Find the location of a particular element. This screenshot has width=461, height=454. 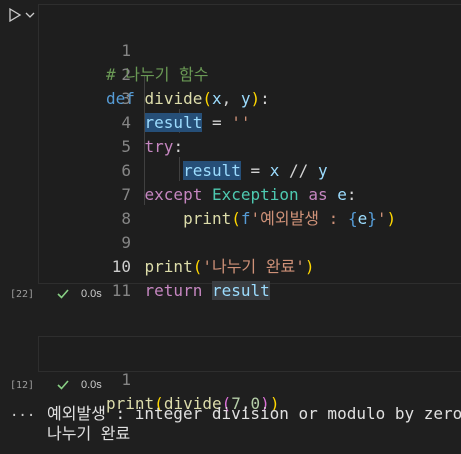

code-line: 11 is located at coordinates (121, 290).